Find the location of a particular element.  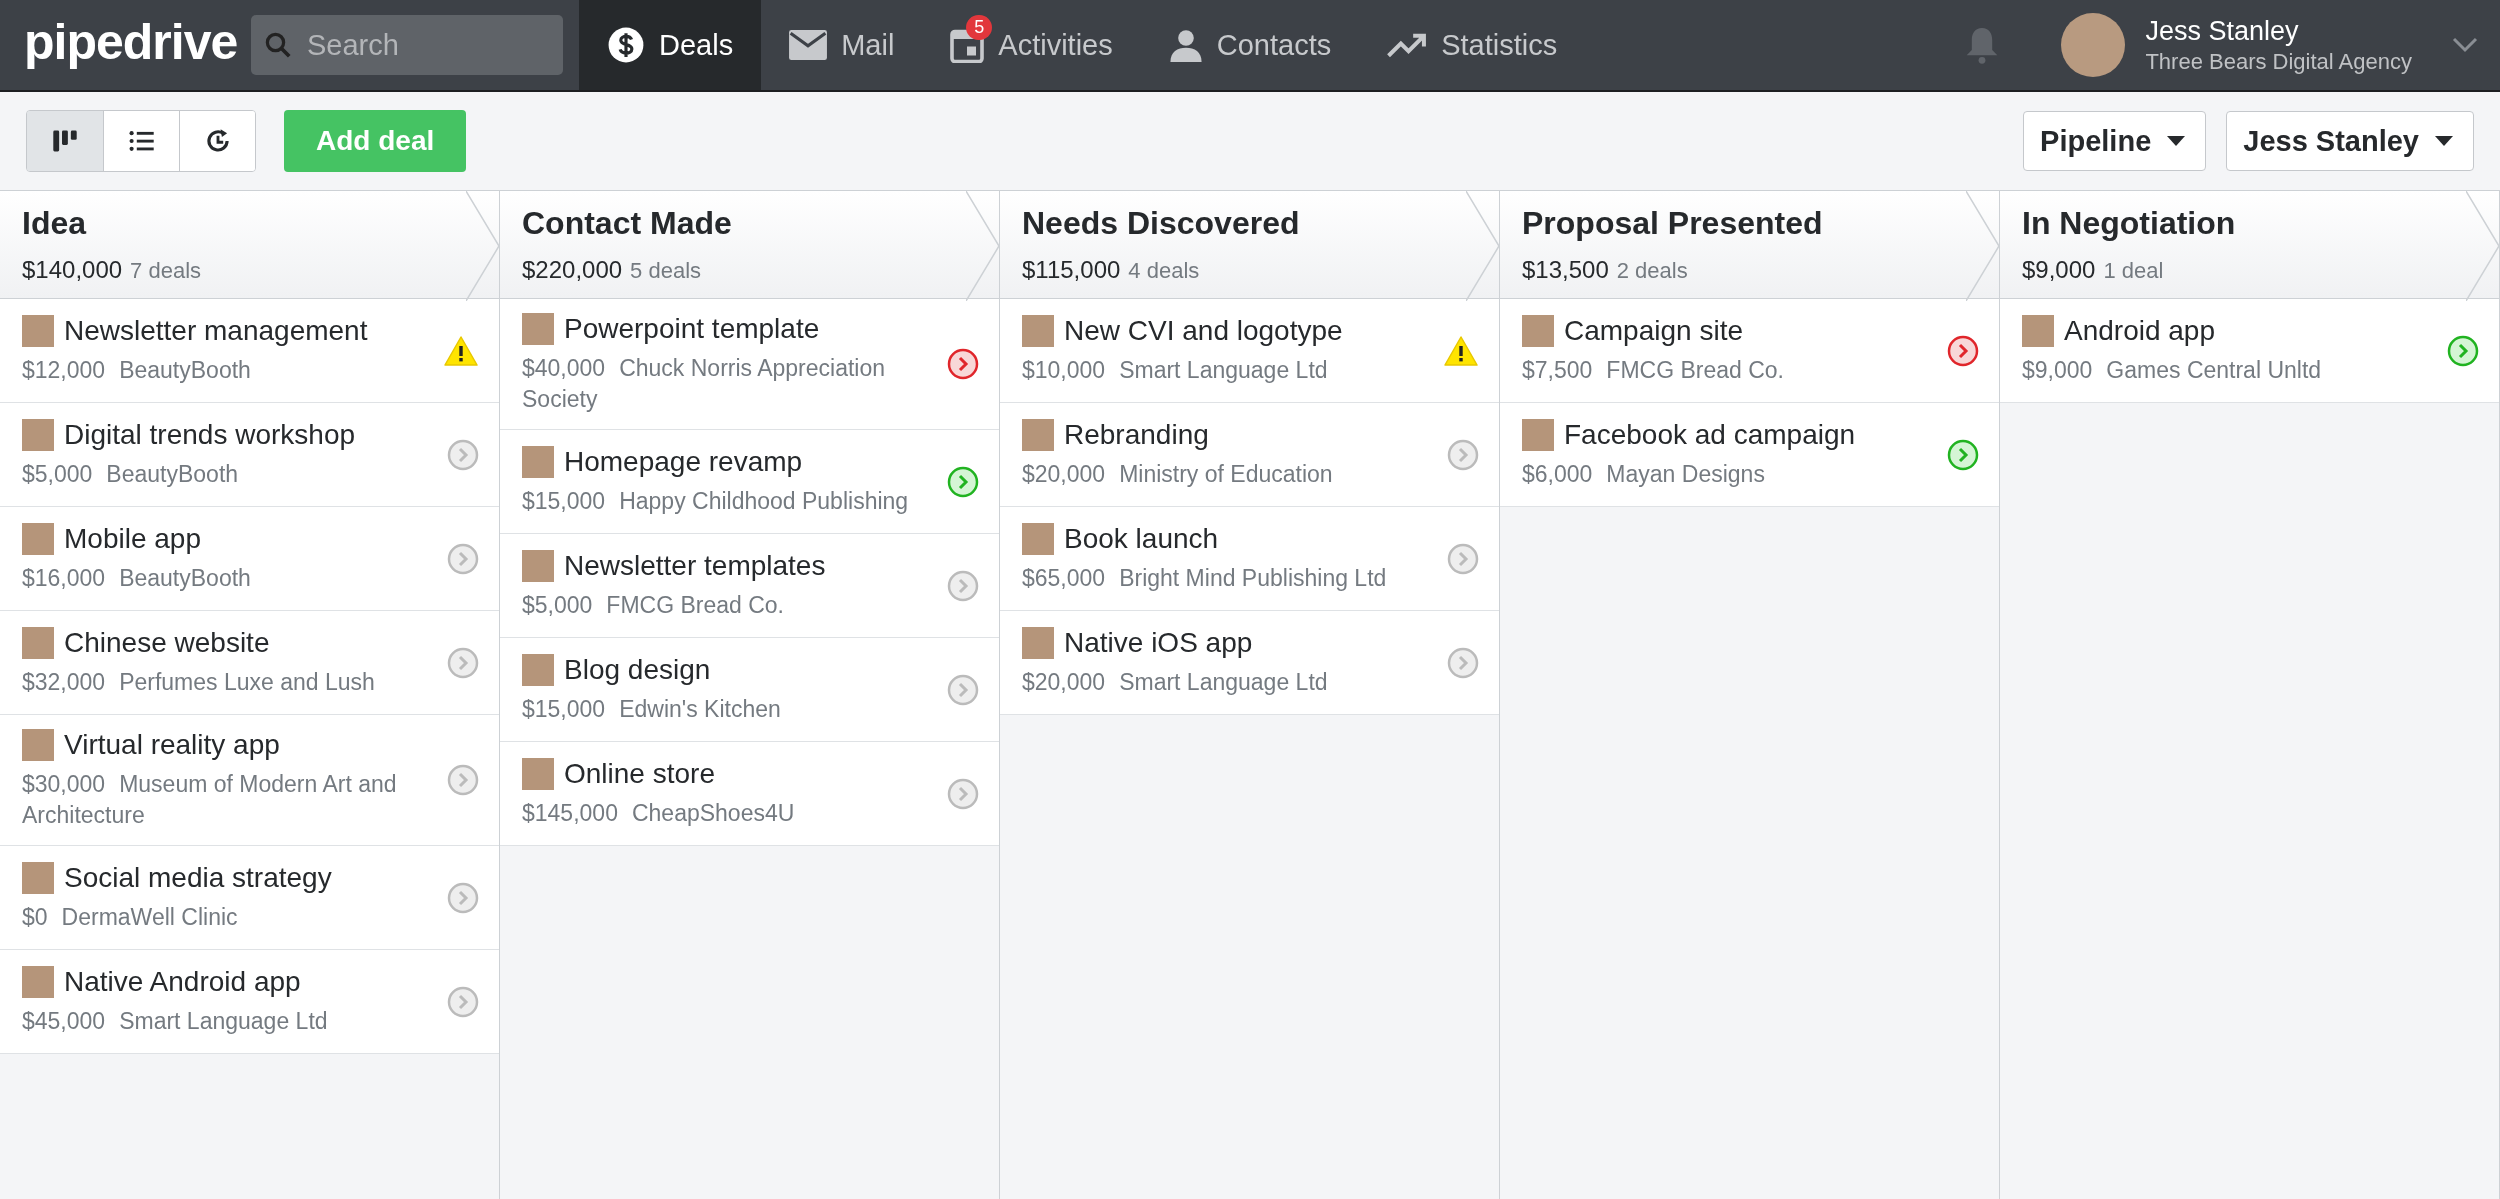

deal-title: Online store is located at coordinates (639, 774).